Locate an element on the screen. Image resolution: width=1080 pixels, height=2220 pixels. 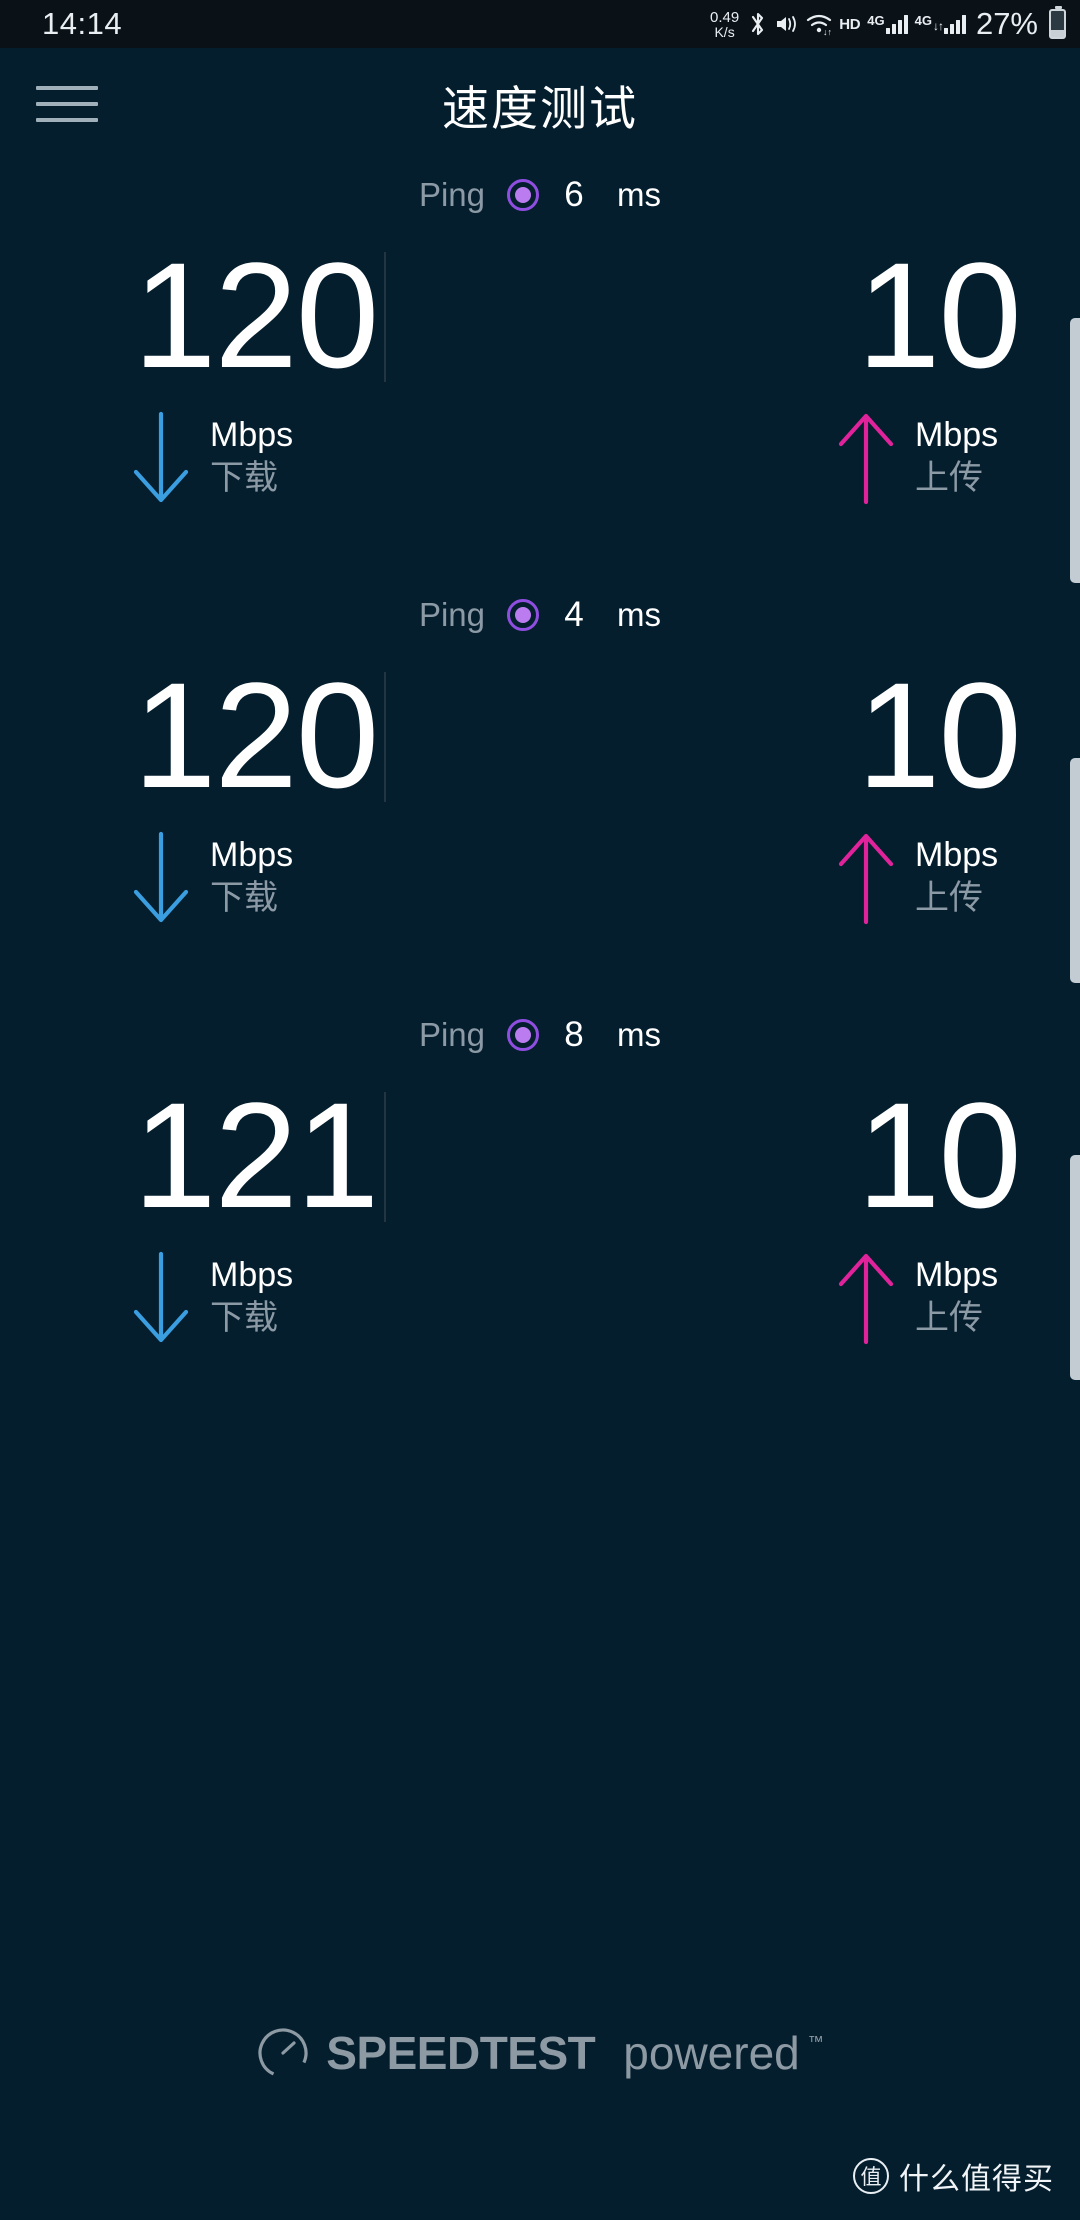
hd-icon: HD is located at coordinates (850, 24).